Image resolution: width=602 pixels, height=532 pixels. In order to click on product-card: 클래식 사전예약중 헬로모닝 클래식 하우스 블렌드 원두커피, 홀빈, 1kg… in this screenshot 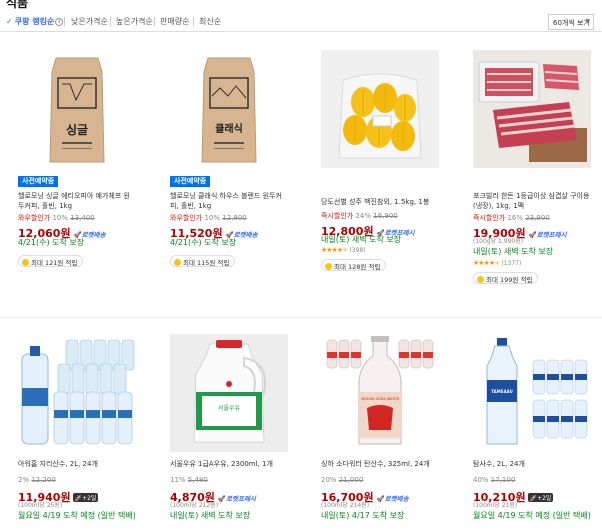, I will do `click(229, 185)`.